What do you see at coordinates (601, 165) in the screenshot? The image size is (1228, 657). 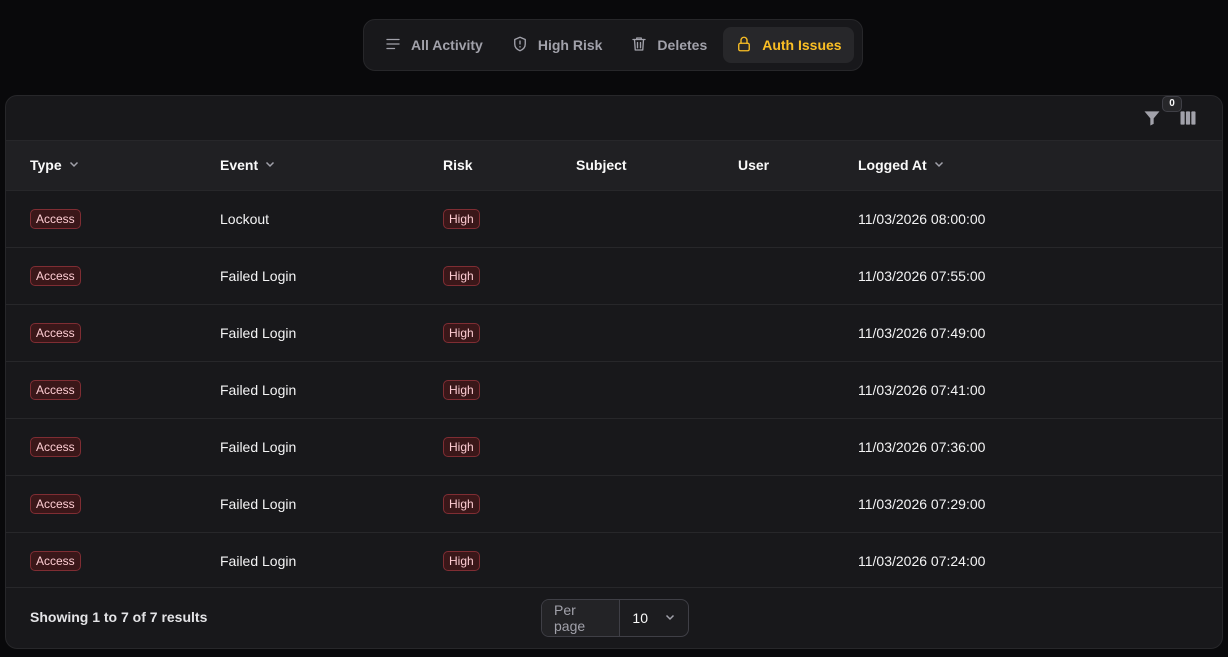 I see `column-header-subject: Subject` at bounding box center [601, 165].